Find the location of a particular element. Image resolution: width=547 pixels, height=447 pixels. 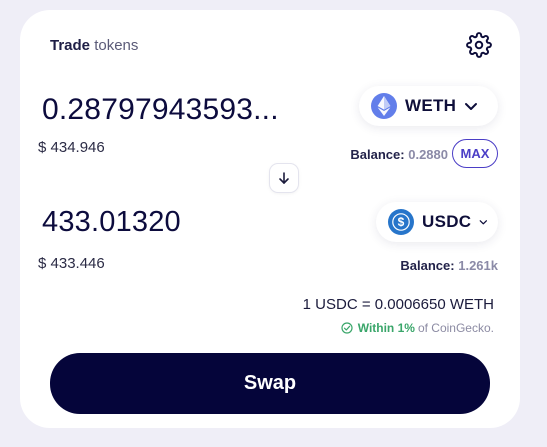

to-balance-value: 1.261k is located at coordinates (478, 265).